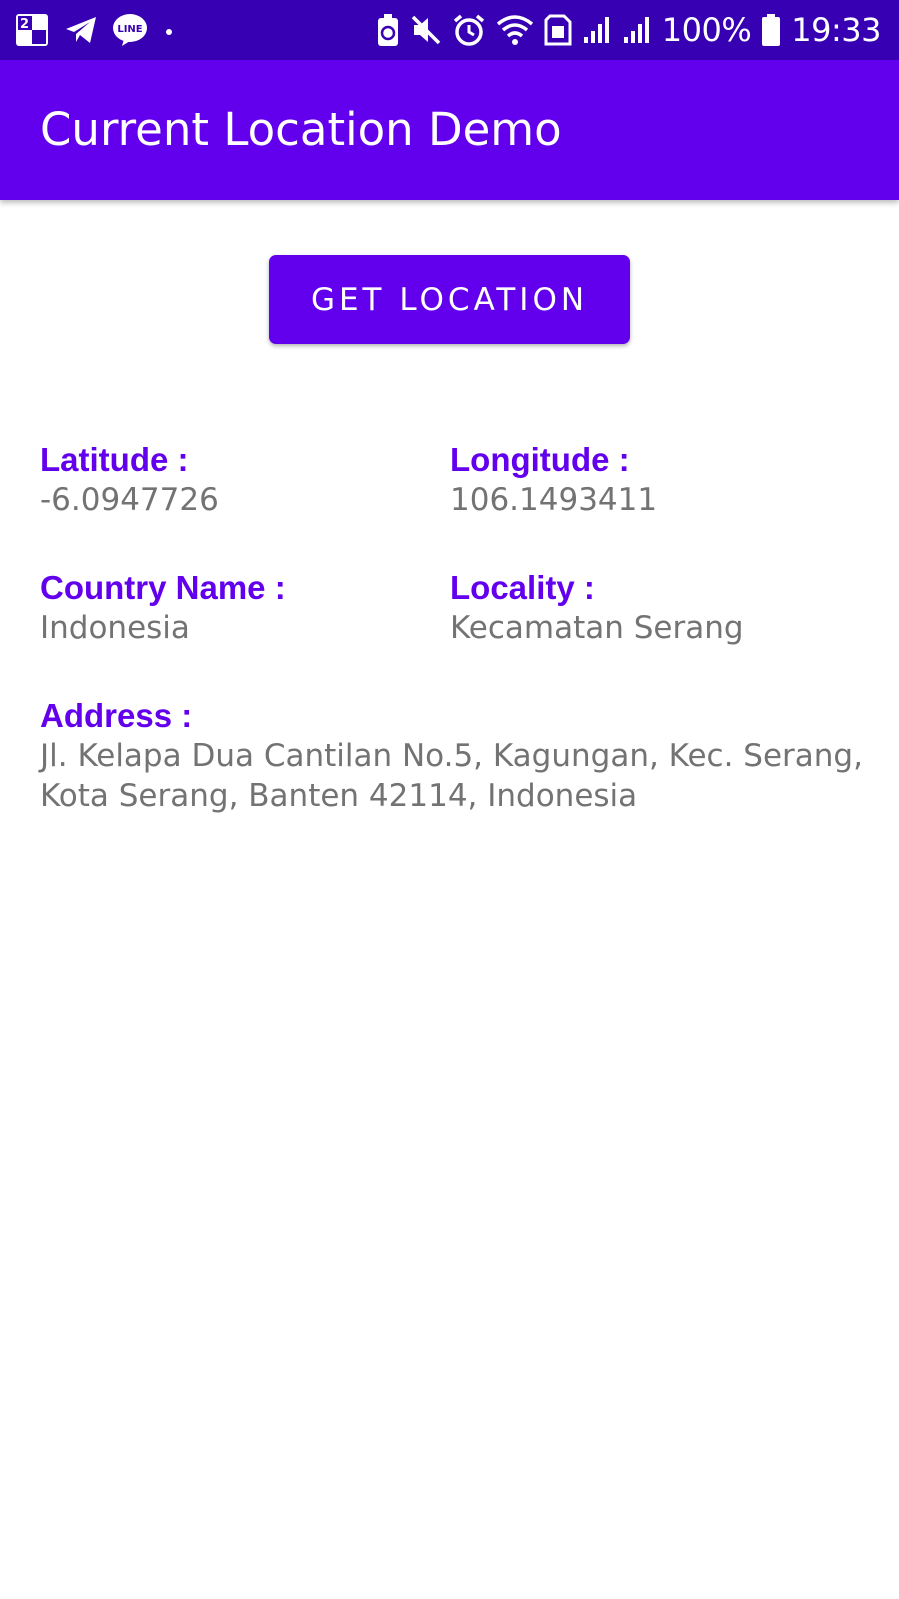 The image size is (899, 1599). Describe the element at coordinates (469, 30) in the screenshot. I see `alarm-icon` at that location.